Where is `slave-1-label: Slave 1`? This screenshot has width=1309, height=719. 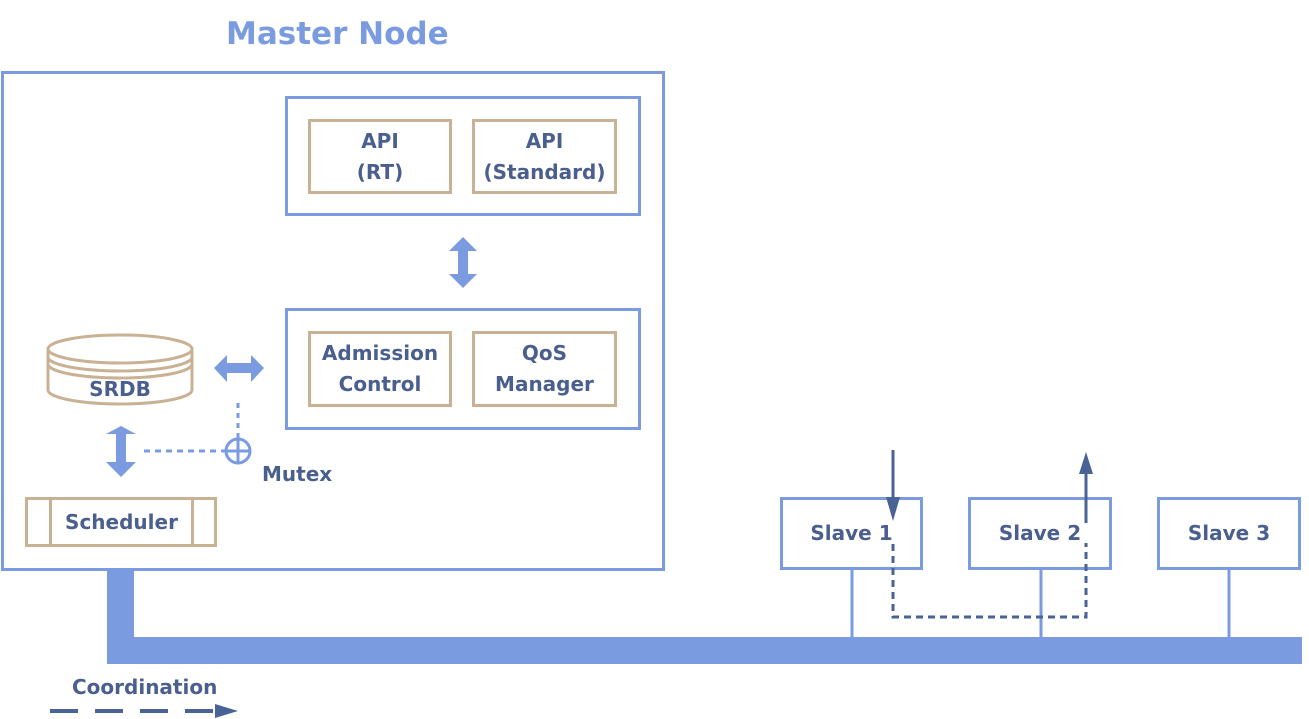 slave-1-label: Slave 1 is located at coordinates (851, 533).